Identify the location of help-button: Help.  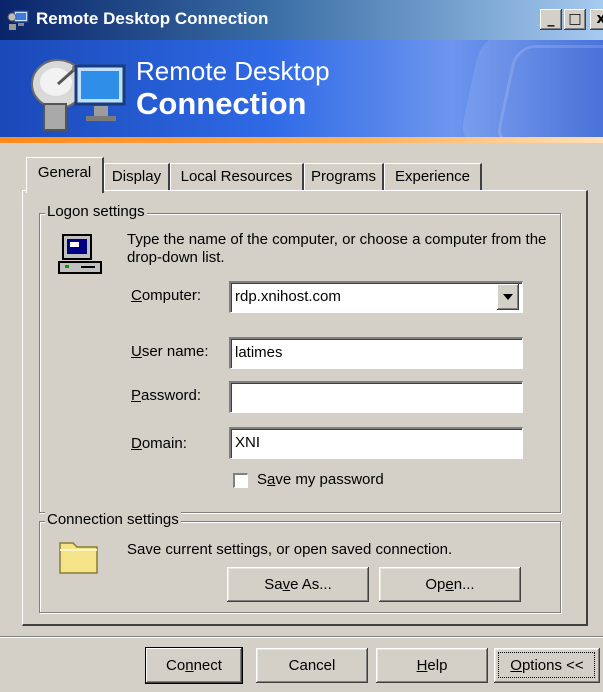
(432, 665).